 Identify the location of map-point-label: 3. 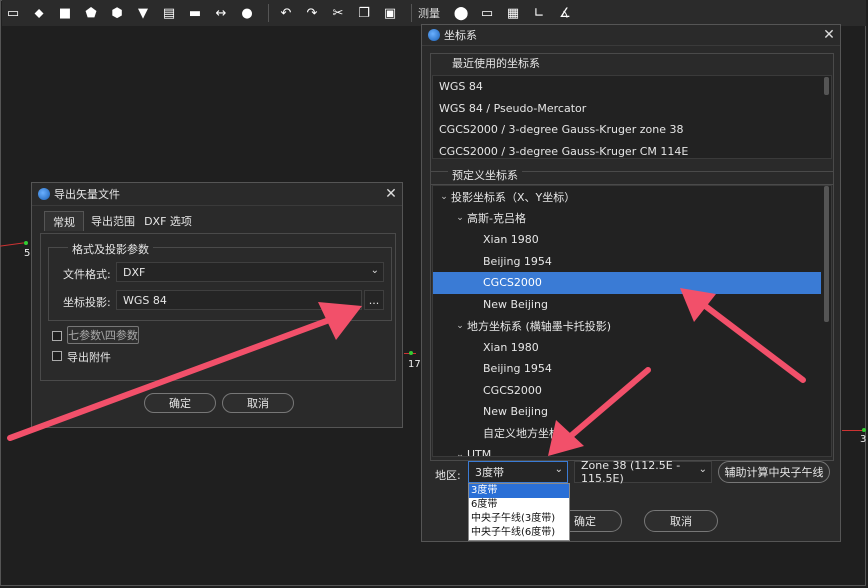
(863, 439).